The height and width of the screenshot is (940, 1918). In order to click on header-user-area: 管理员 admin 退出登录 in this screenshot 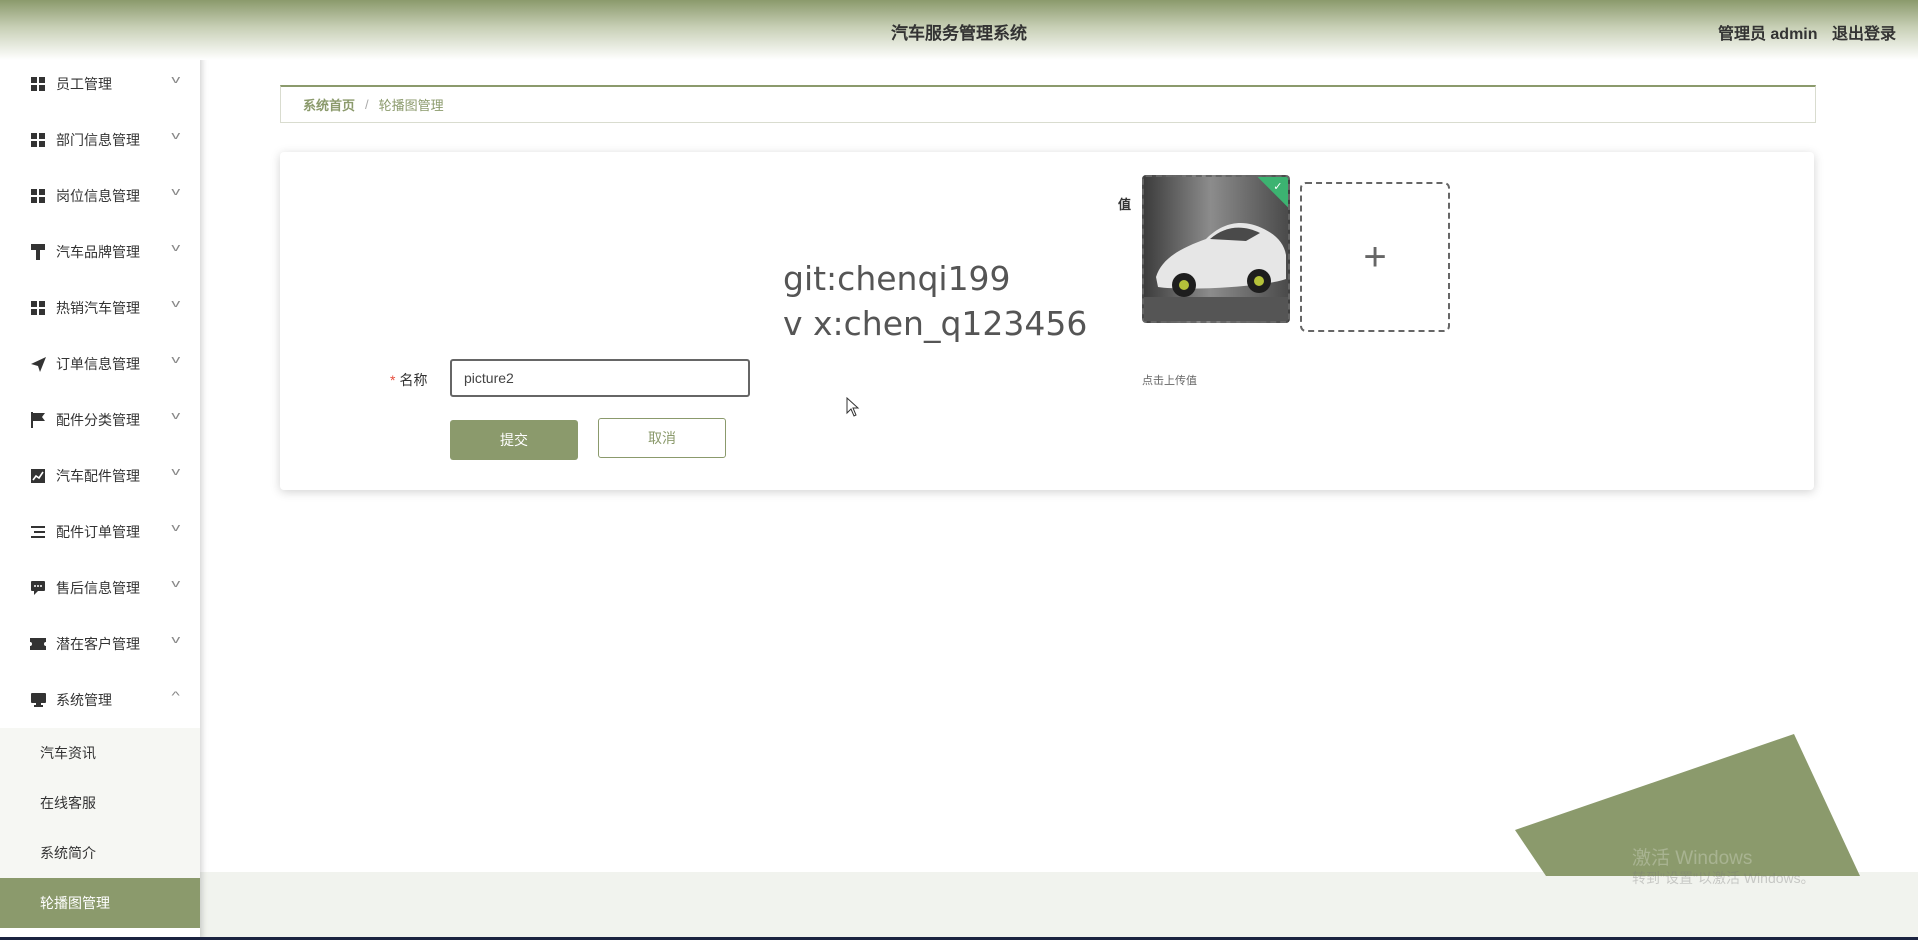, I will do `click(1802, 32)`.